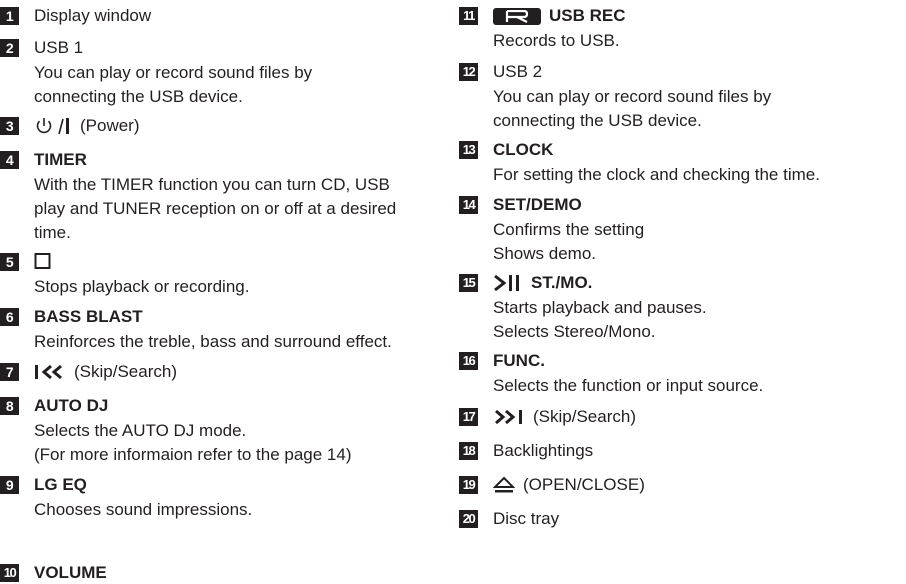 Image resolution: width=906 pixels, height=584 pixels. Describe the element at coordinates (518, 71) in the screenshot. I see `item-title: USB 2` at that location.